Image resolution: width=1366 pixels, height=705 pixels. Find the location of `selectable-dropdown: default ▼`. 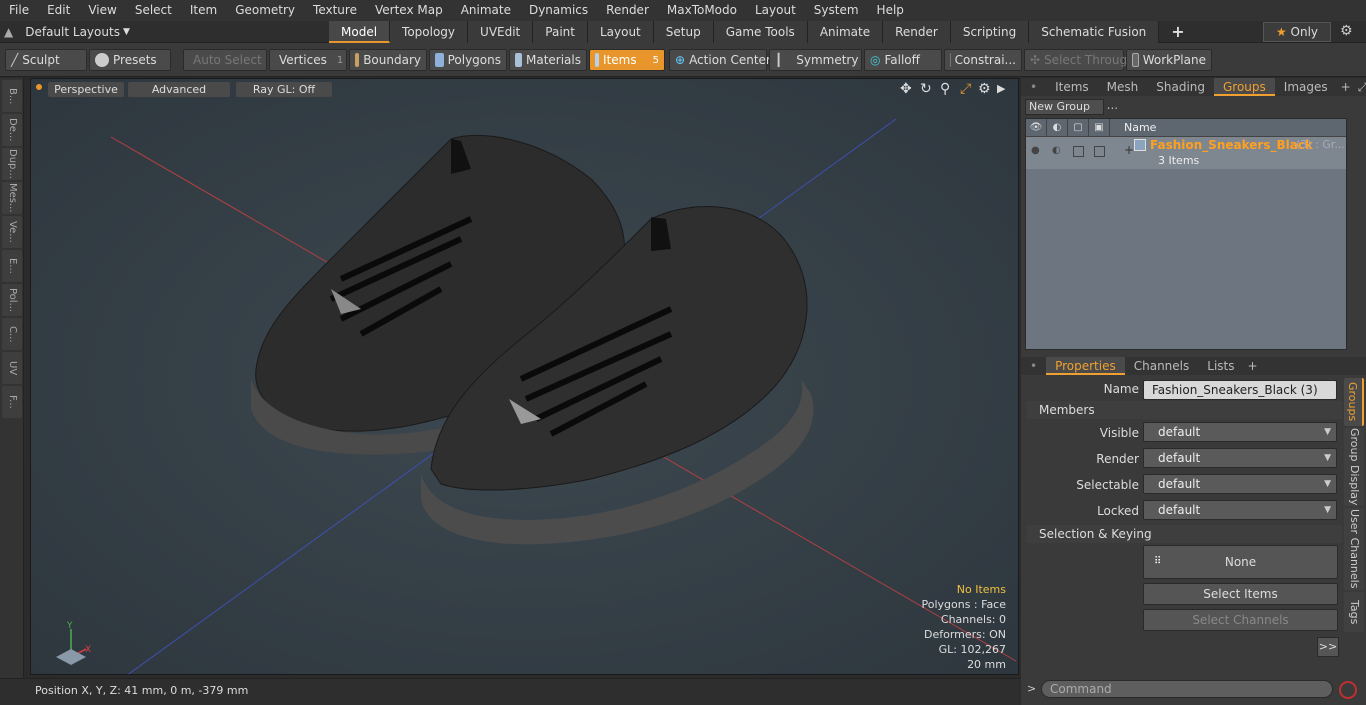

selectable-dropdown: default ▼ is located at coordinates (1240, 484).